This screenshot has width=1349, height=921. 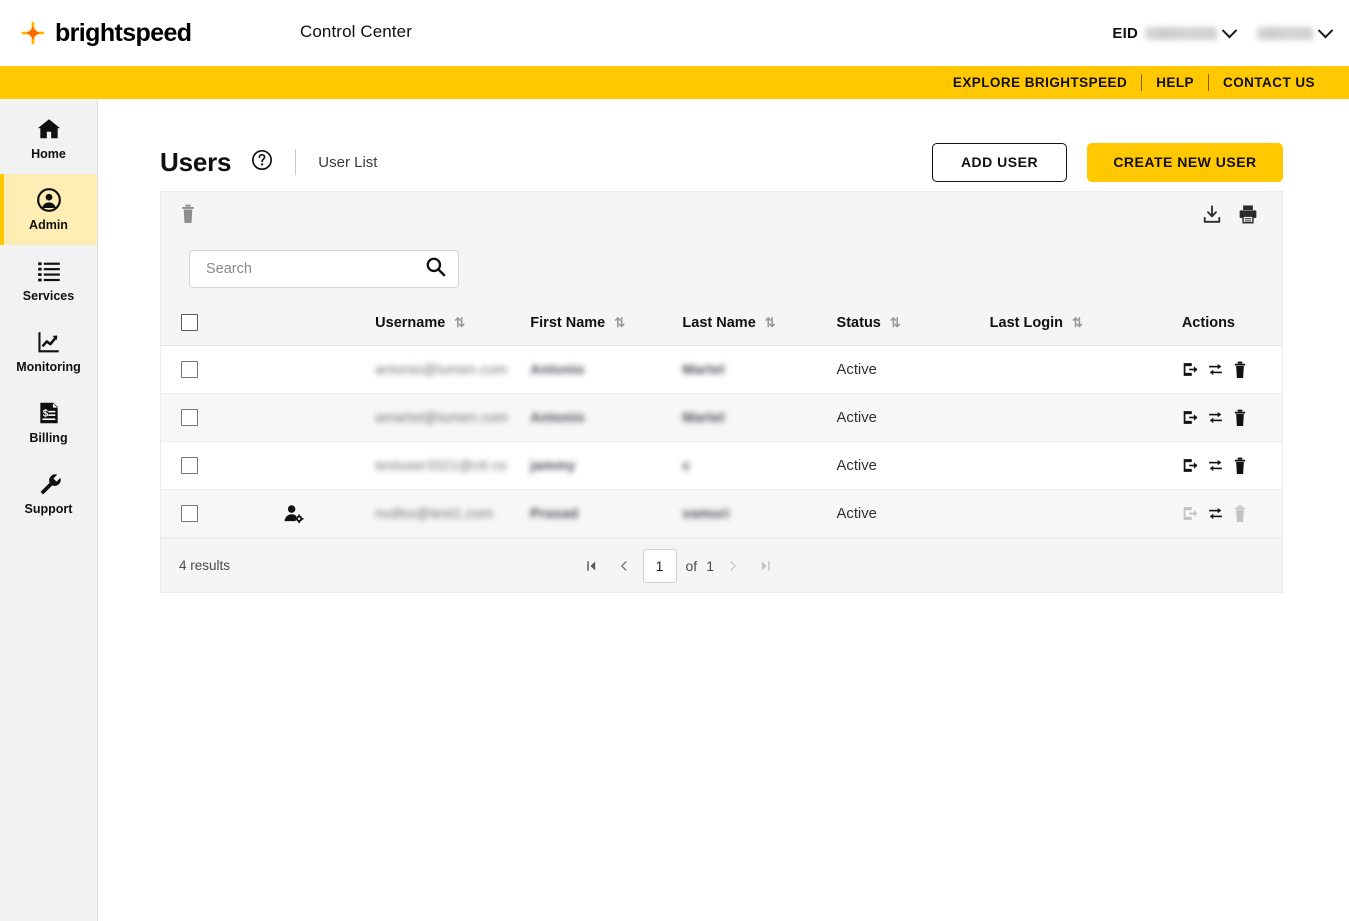 I want to click on table-row: amartel@lumen.com Antonio Martel Active, so click(x=721, y=417).